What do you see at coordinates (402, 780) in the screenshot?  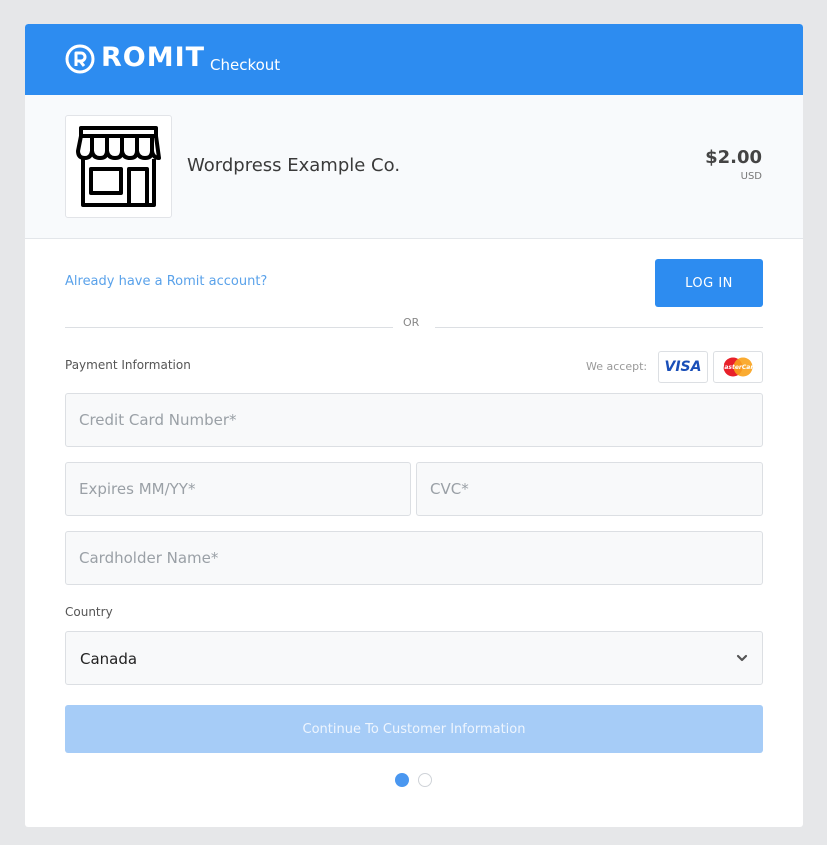 I see `step-indicator-active` at bounding box center [402, 780].